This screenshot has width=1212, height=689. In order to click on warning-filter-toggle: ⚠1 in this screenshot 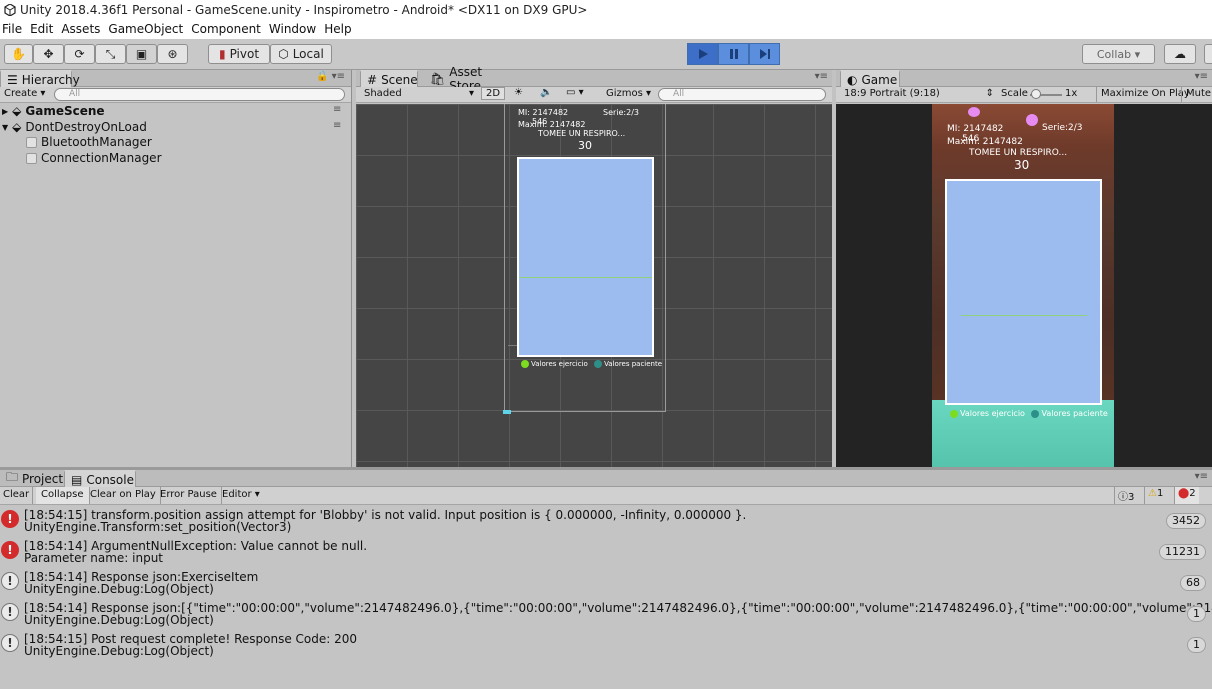, I will do `click(1155, 495)`.